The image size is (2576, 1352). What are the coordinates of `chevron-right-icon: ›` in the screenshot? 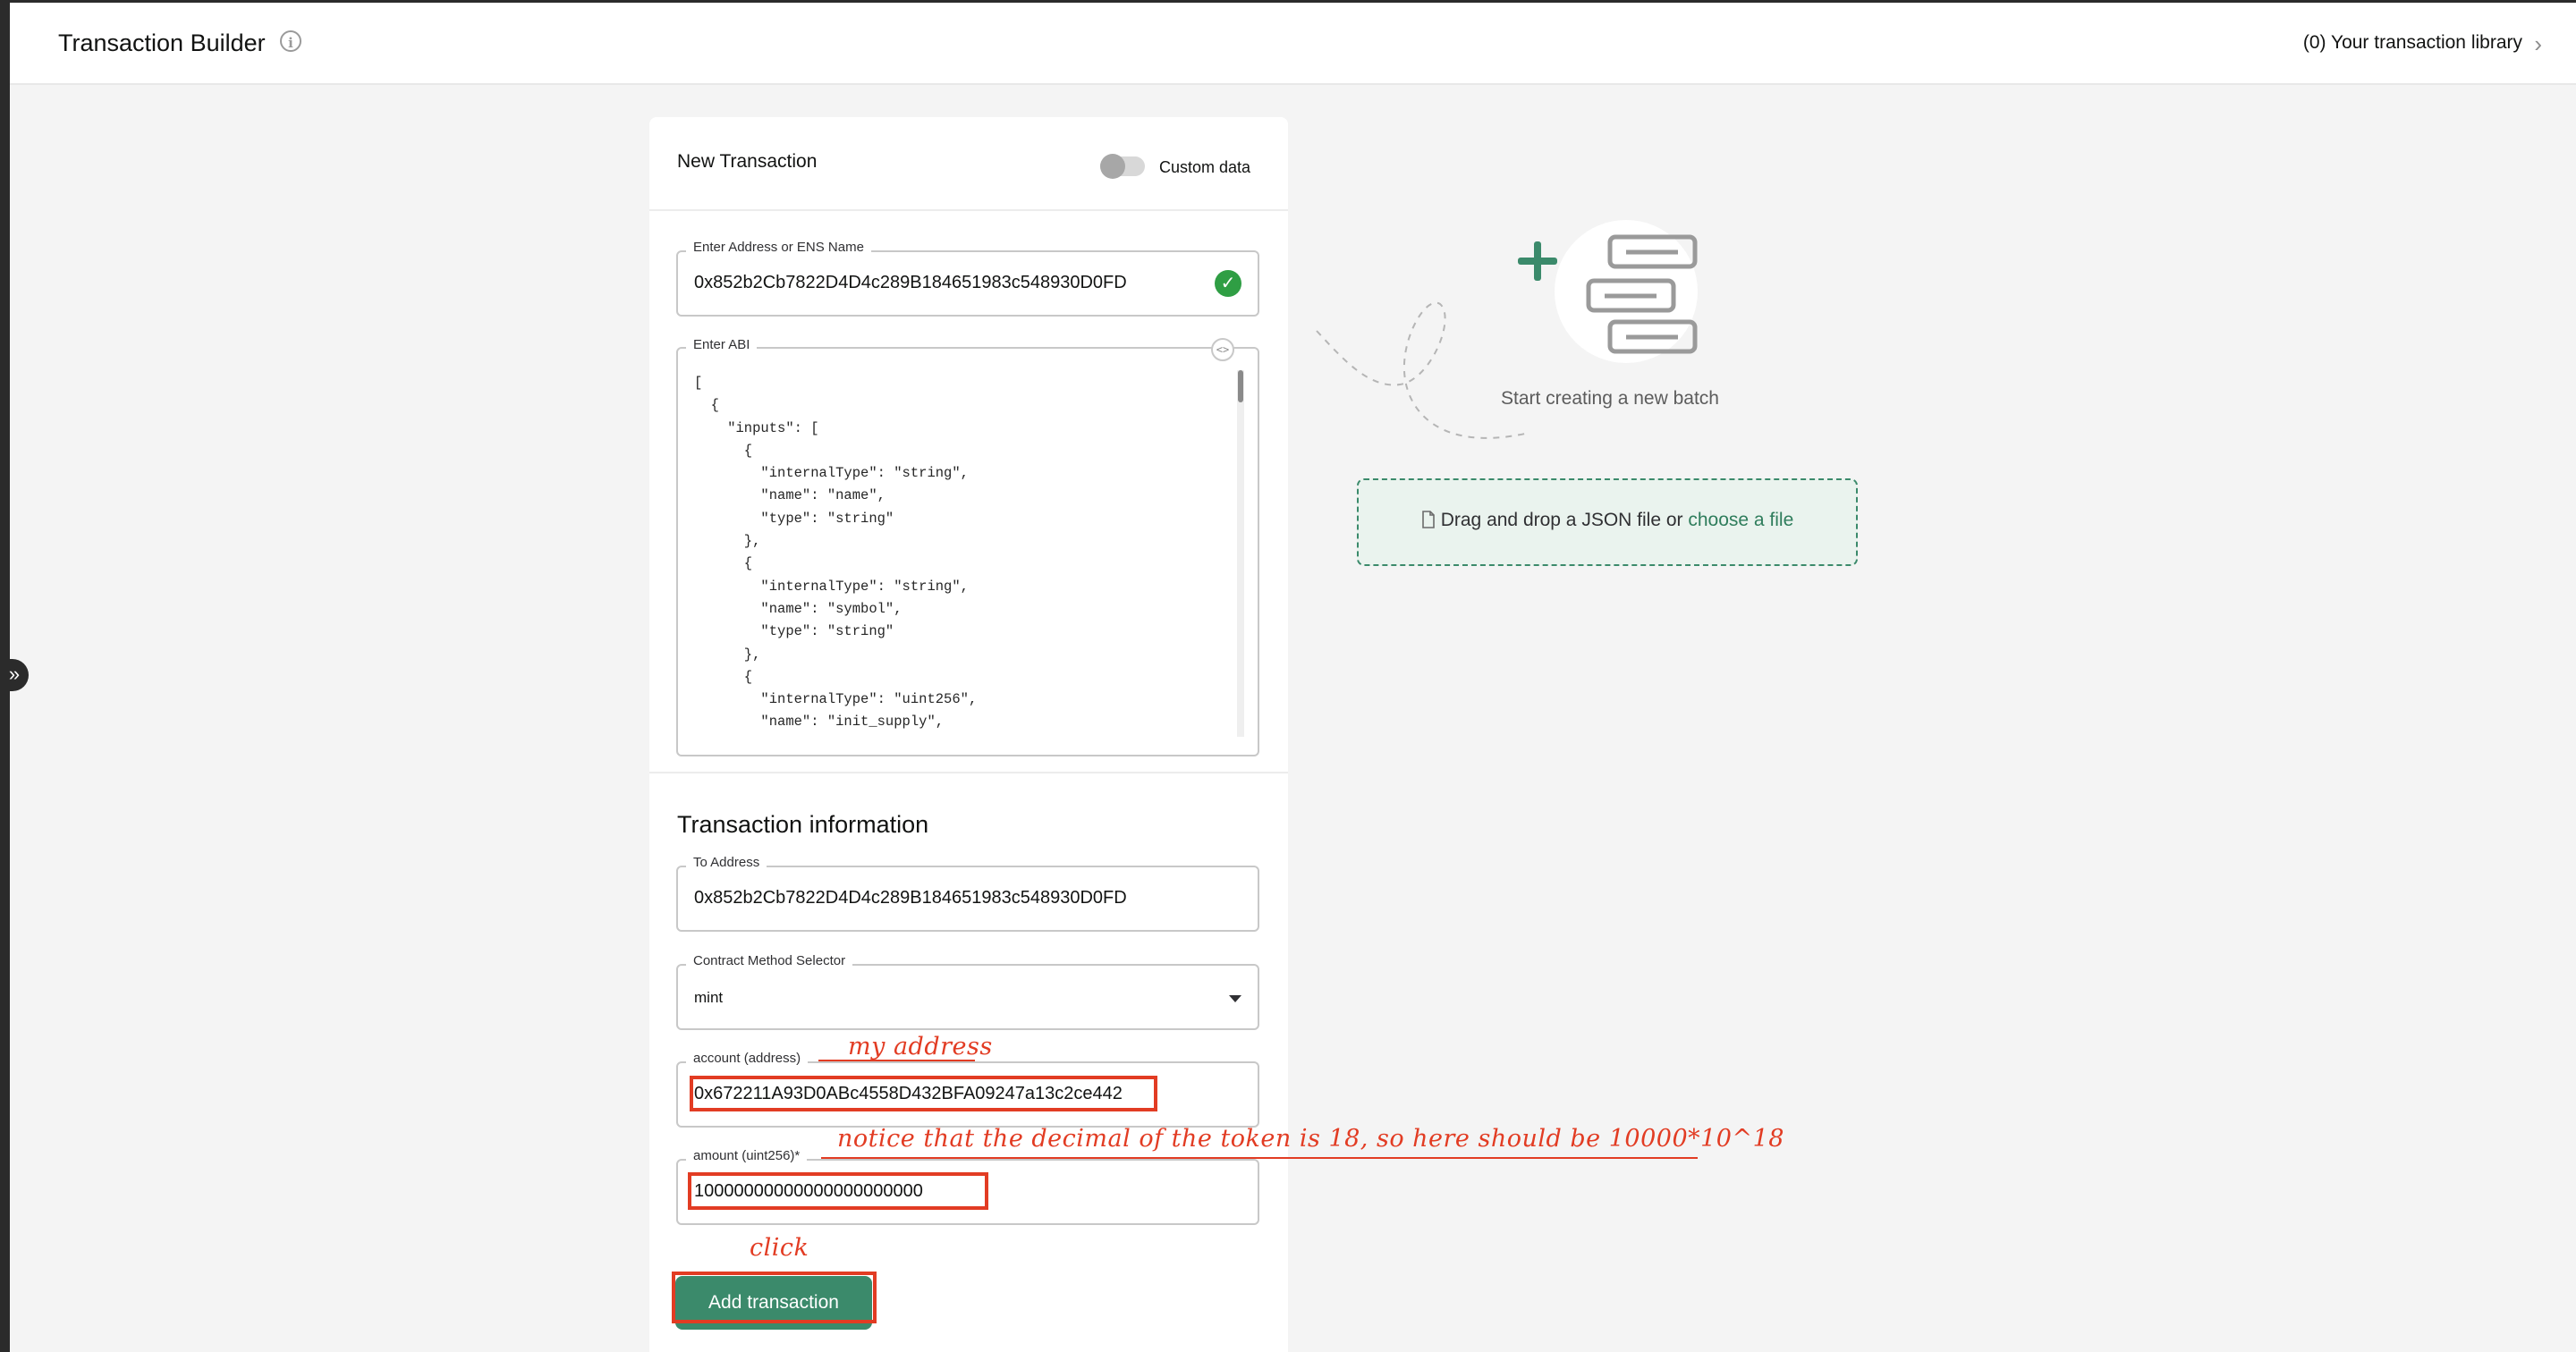 It's located at (2538, 44).